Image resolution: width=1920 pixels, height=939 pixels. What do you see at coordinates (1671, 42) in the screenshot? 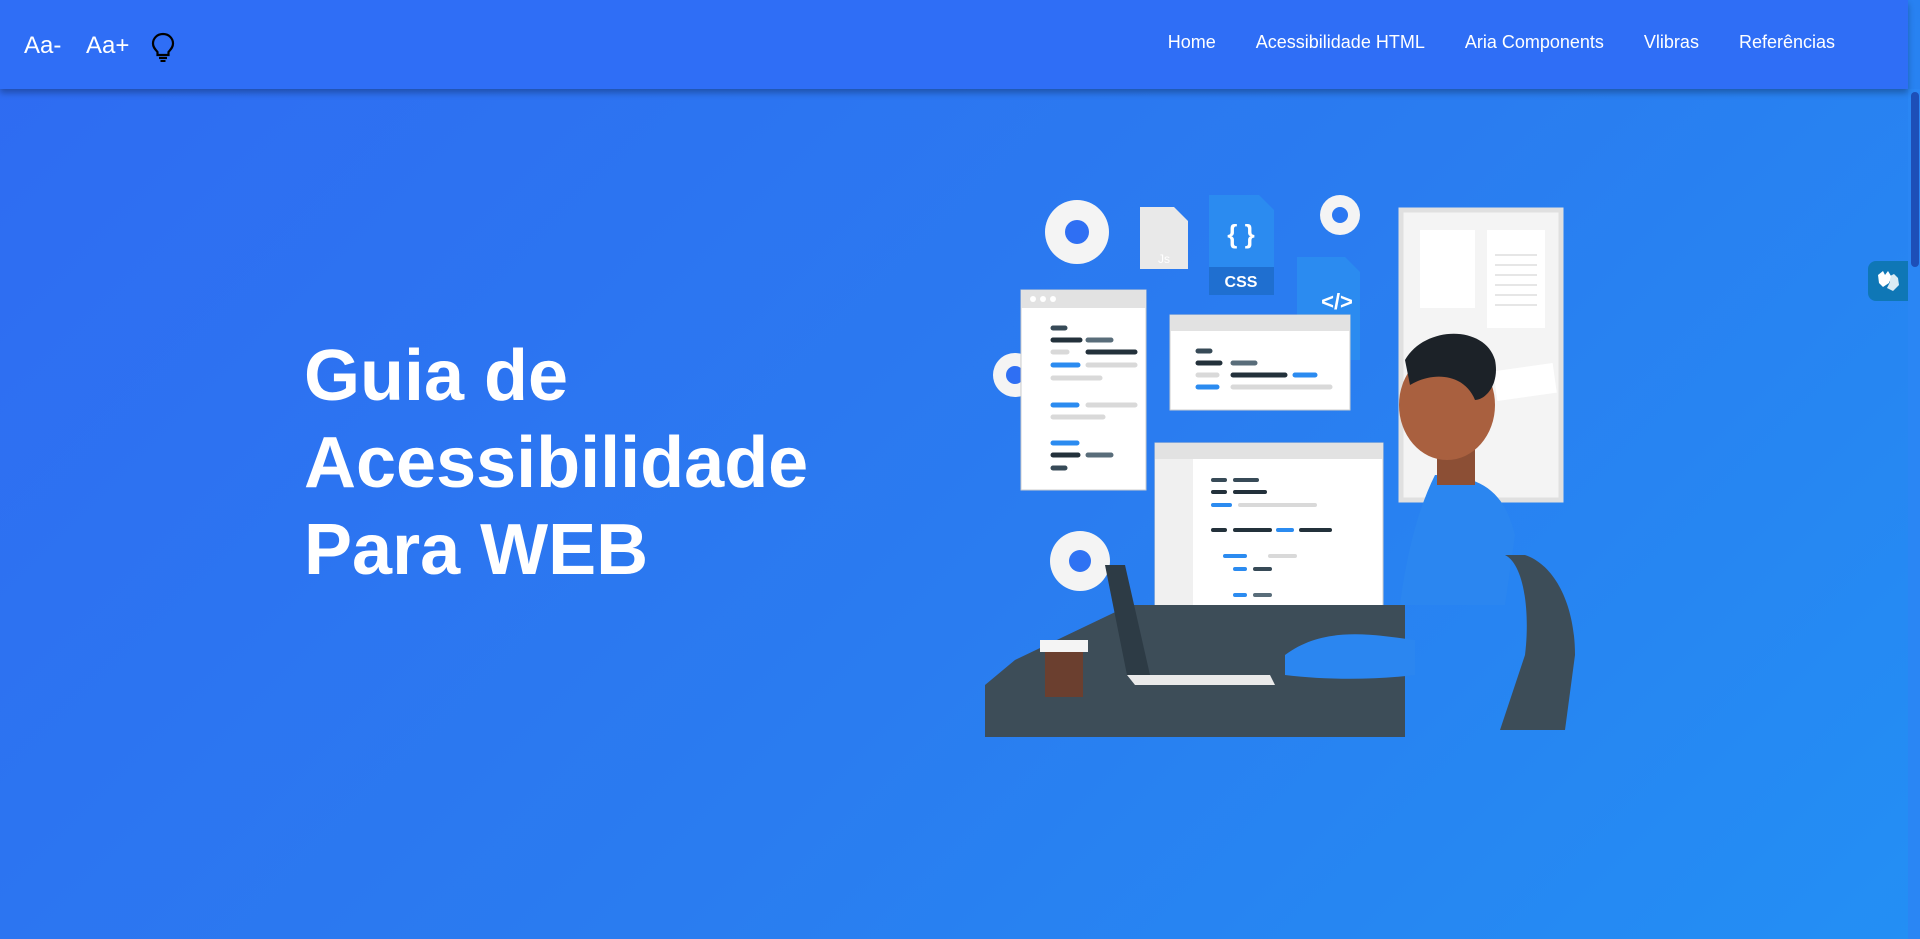
I see `nav-link-vlibras: Vlibras` at bounding box center [1671, 42].